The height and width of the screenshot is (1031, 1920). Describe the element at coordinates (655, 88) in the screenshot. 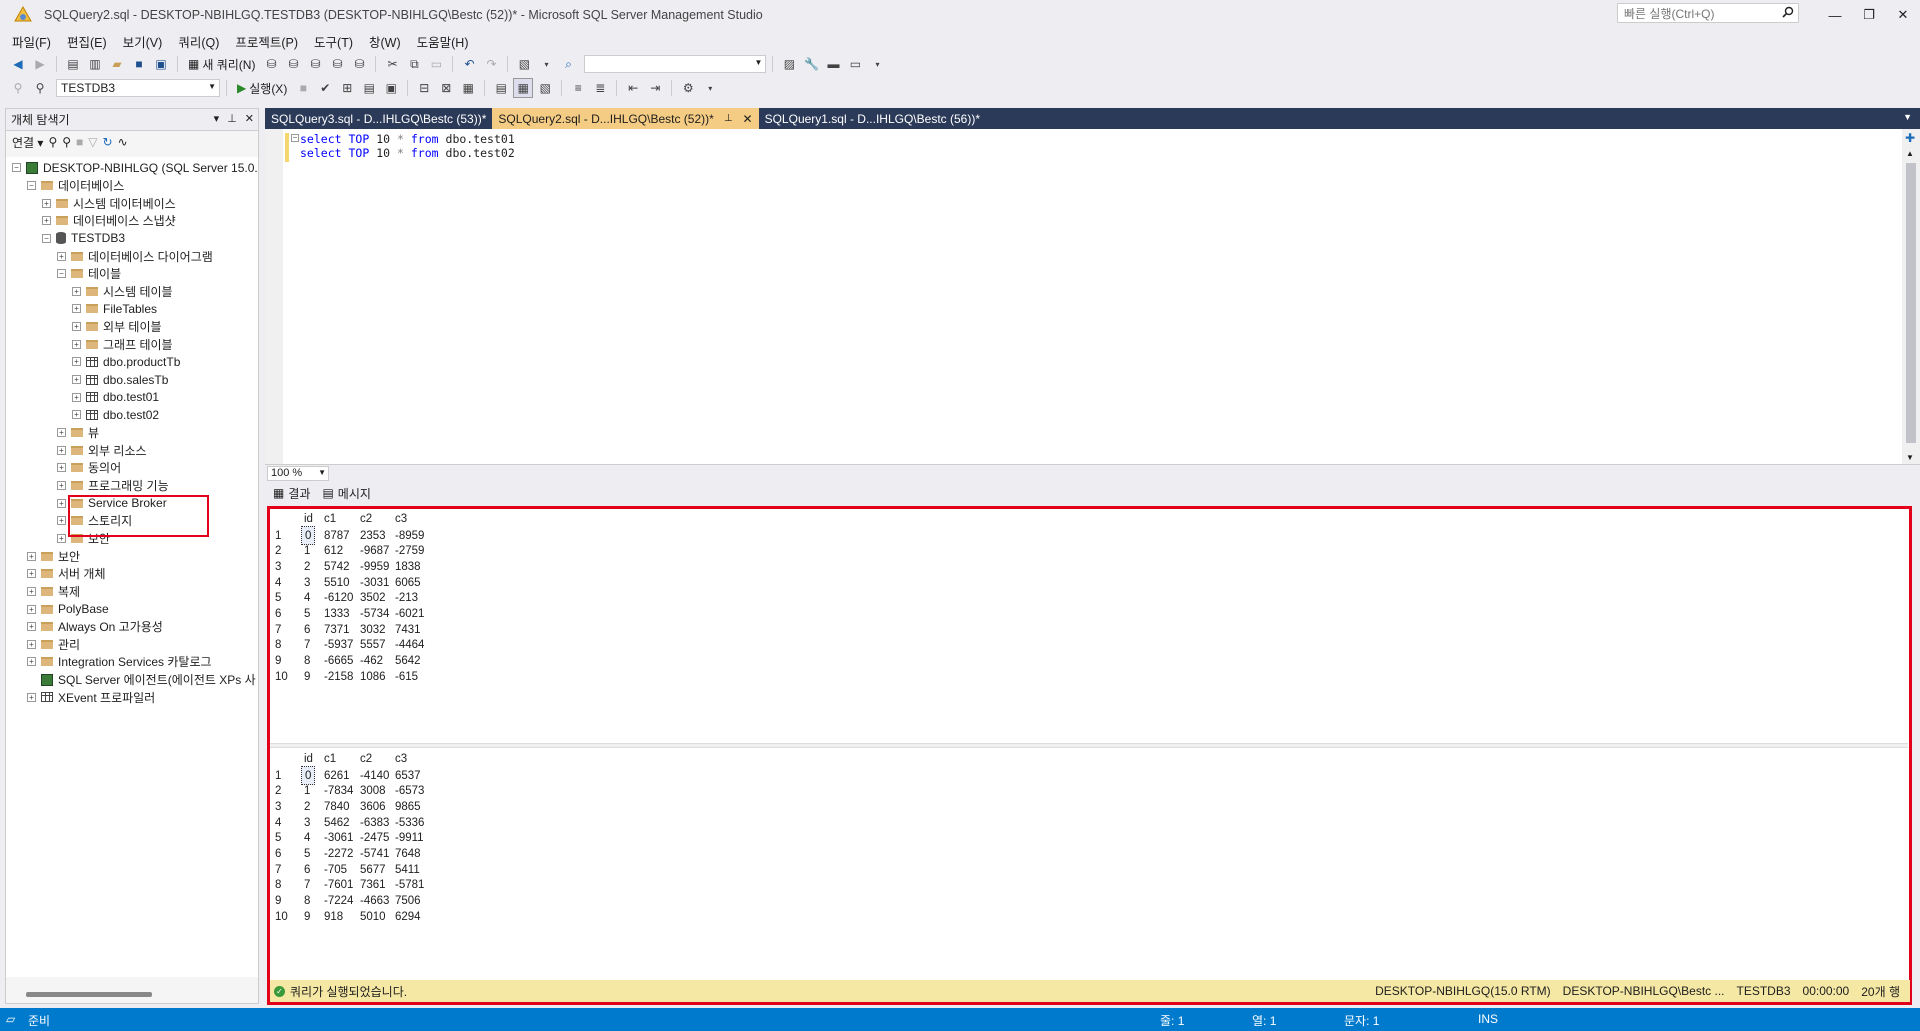

I see `increase-indent-icon: ⇥` at that location.